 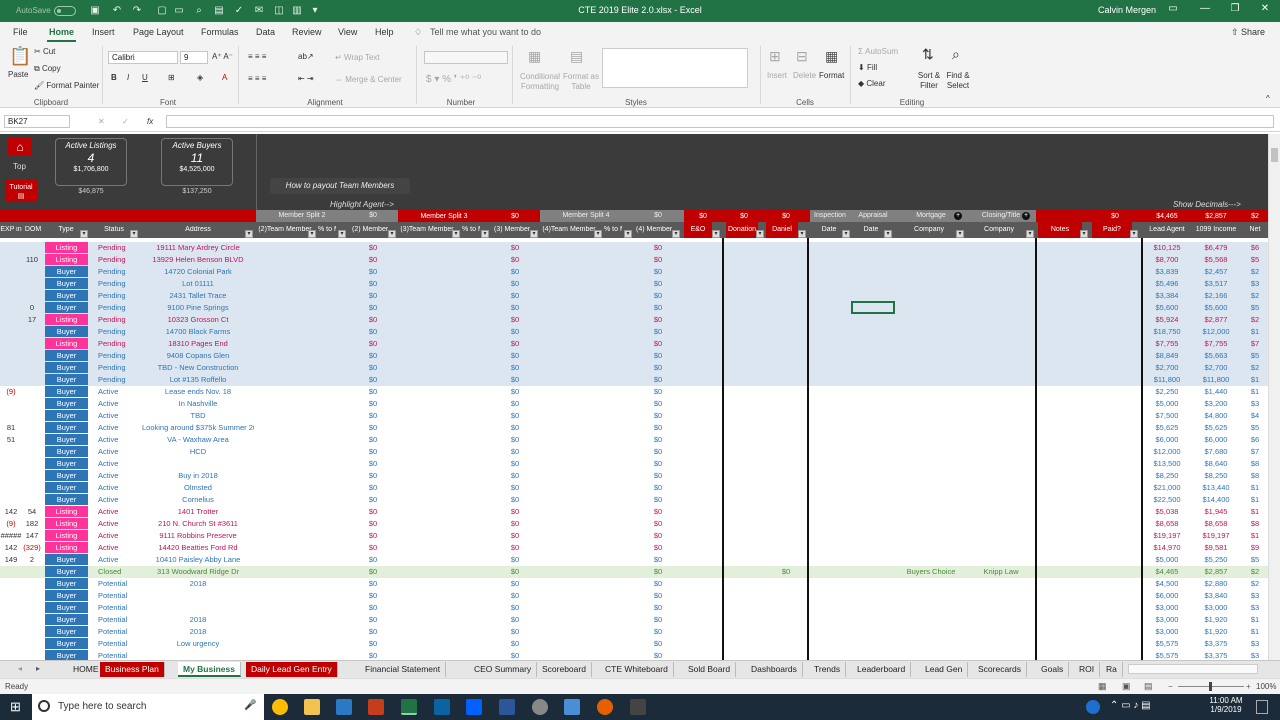 I want to click on cell-income: $6,479, so click(x=1216, y=248).